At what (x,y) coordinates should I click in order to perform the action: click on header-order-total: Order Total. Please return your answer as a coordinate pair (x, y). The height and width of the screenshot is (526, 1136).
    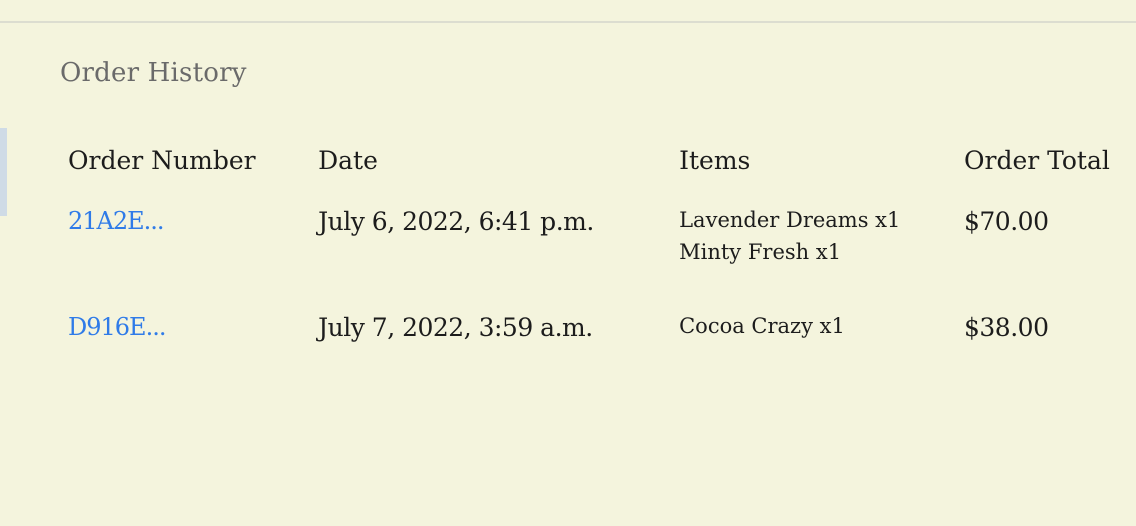
    Looking at the image, I should click on (1037, 160).